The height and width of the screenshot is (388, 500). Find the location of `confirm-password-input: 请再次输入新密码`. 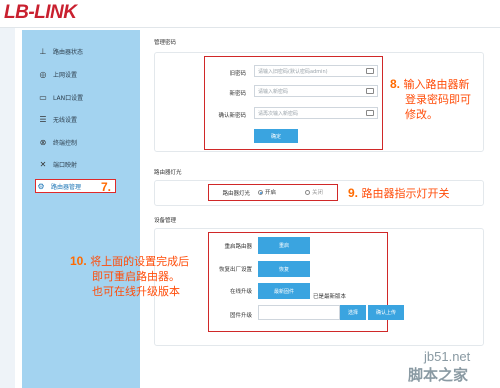

confirm-password-input: 请再次输入新密码 is located at coordinates (316, 113).